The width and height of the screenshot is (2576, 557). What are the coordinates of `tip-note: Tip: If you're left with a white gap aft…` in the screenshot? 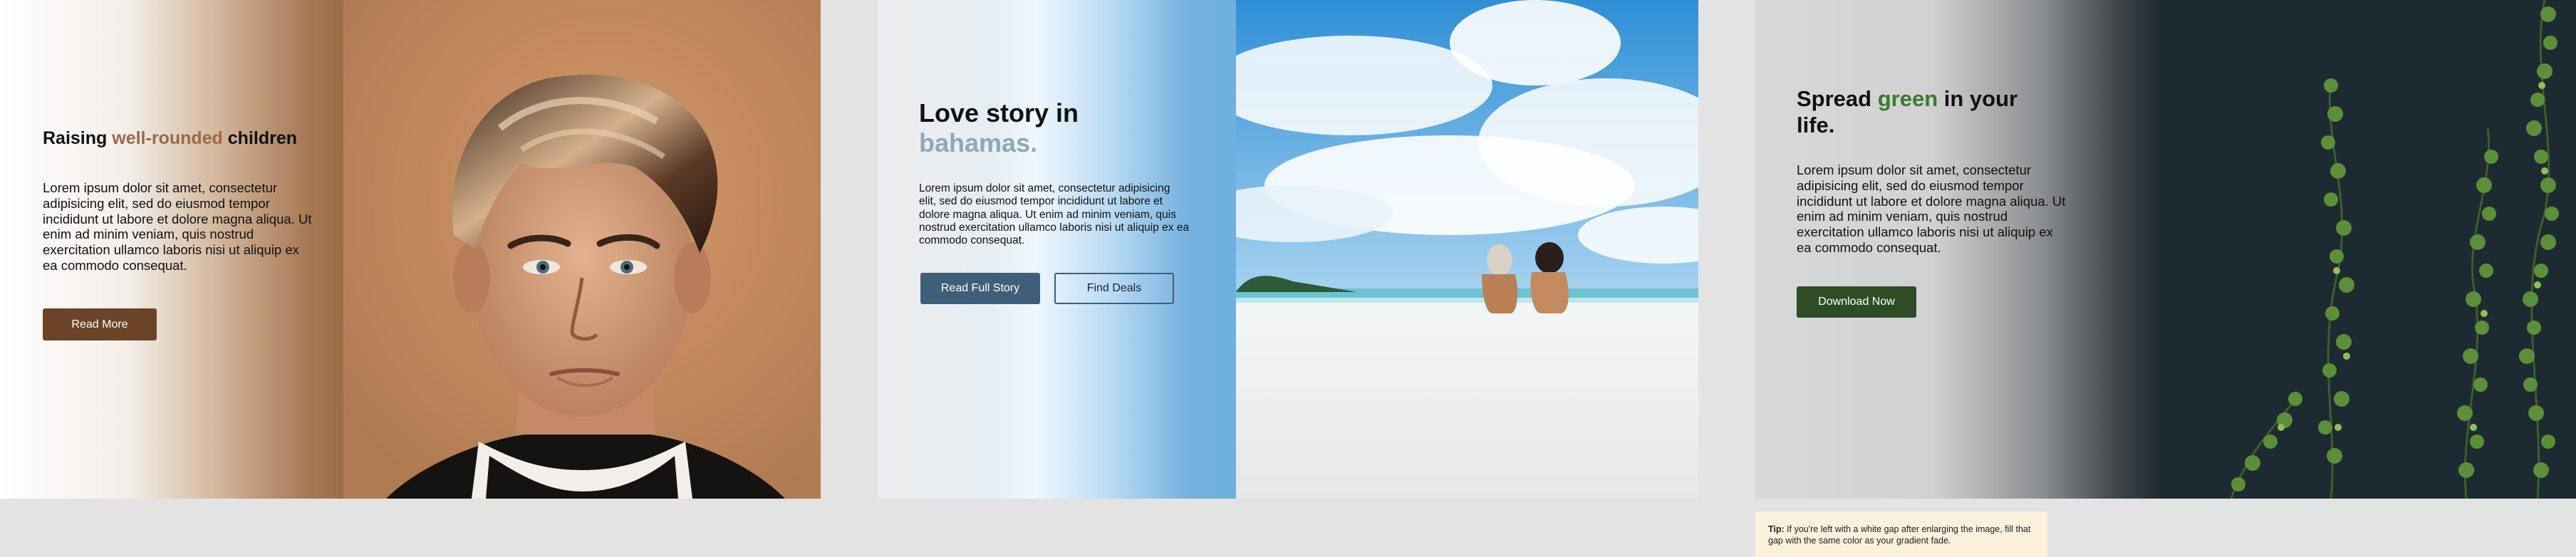 It's located at (1901, 534).